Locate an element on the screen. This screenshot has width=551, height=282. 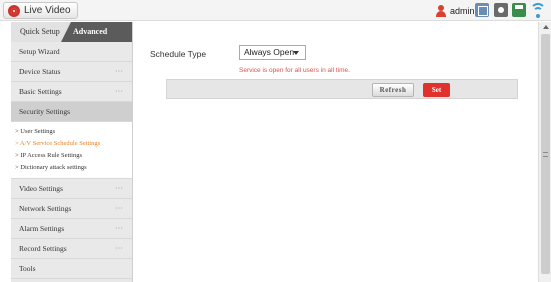
live-video-label: Live Video is located at coordinates (47, 10).